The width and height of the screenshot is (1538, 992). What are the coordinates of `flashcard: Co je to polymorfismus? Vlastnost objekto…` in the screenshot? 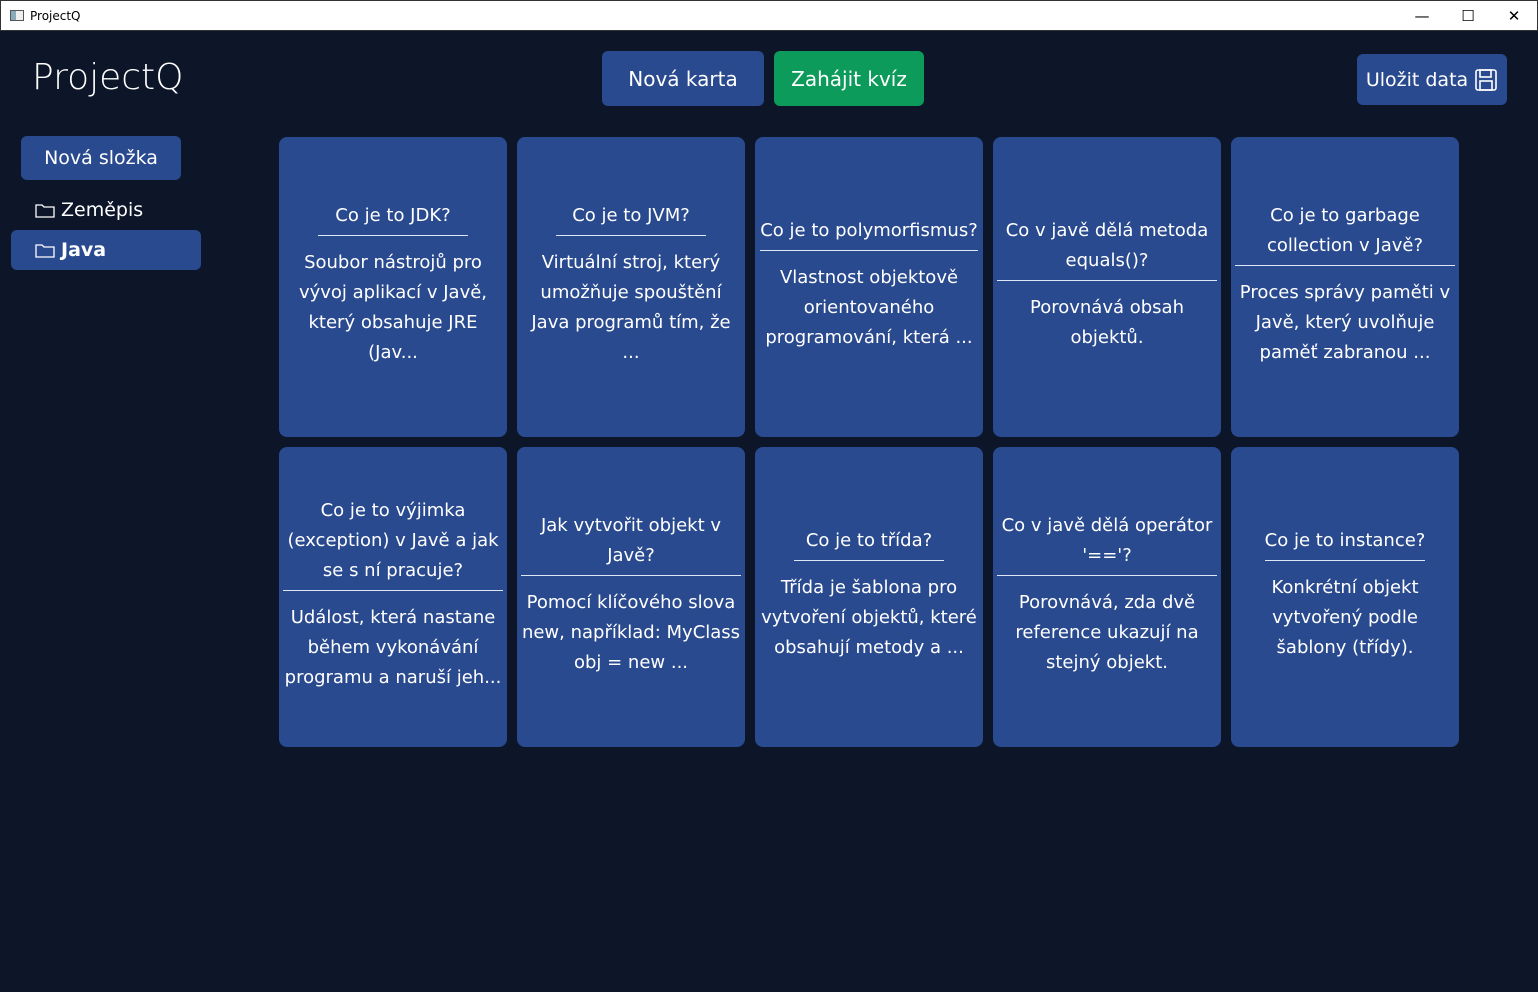 It's located at (869, 287).